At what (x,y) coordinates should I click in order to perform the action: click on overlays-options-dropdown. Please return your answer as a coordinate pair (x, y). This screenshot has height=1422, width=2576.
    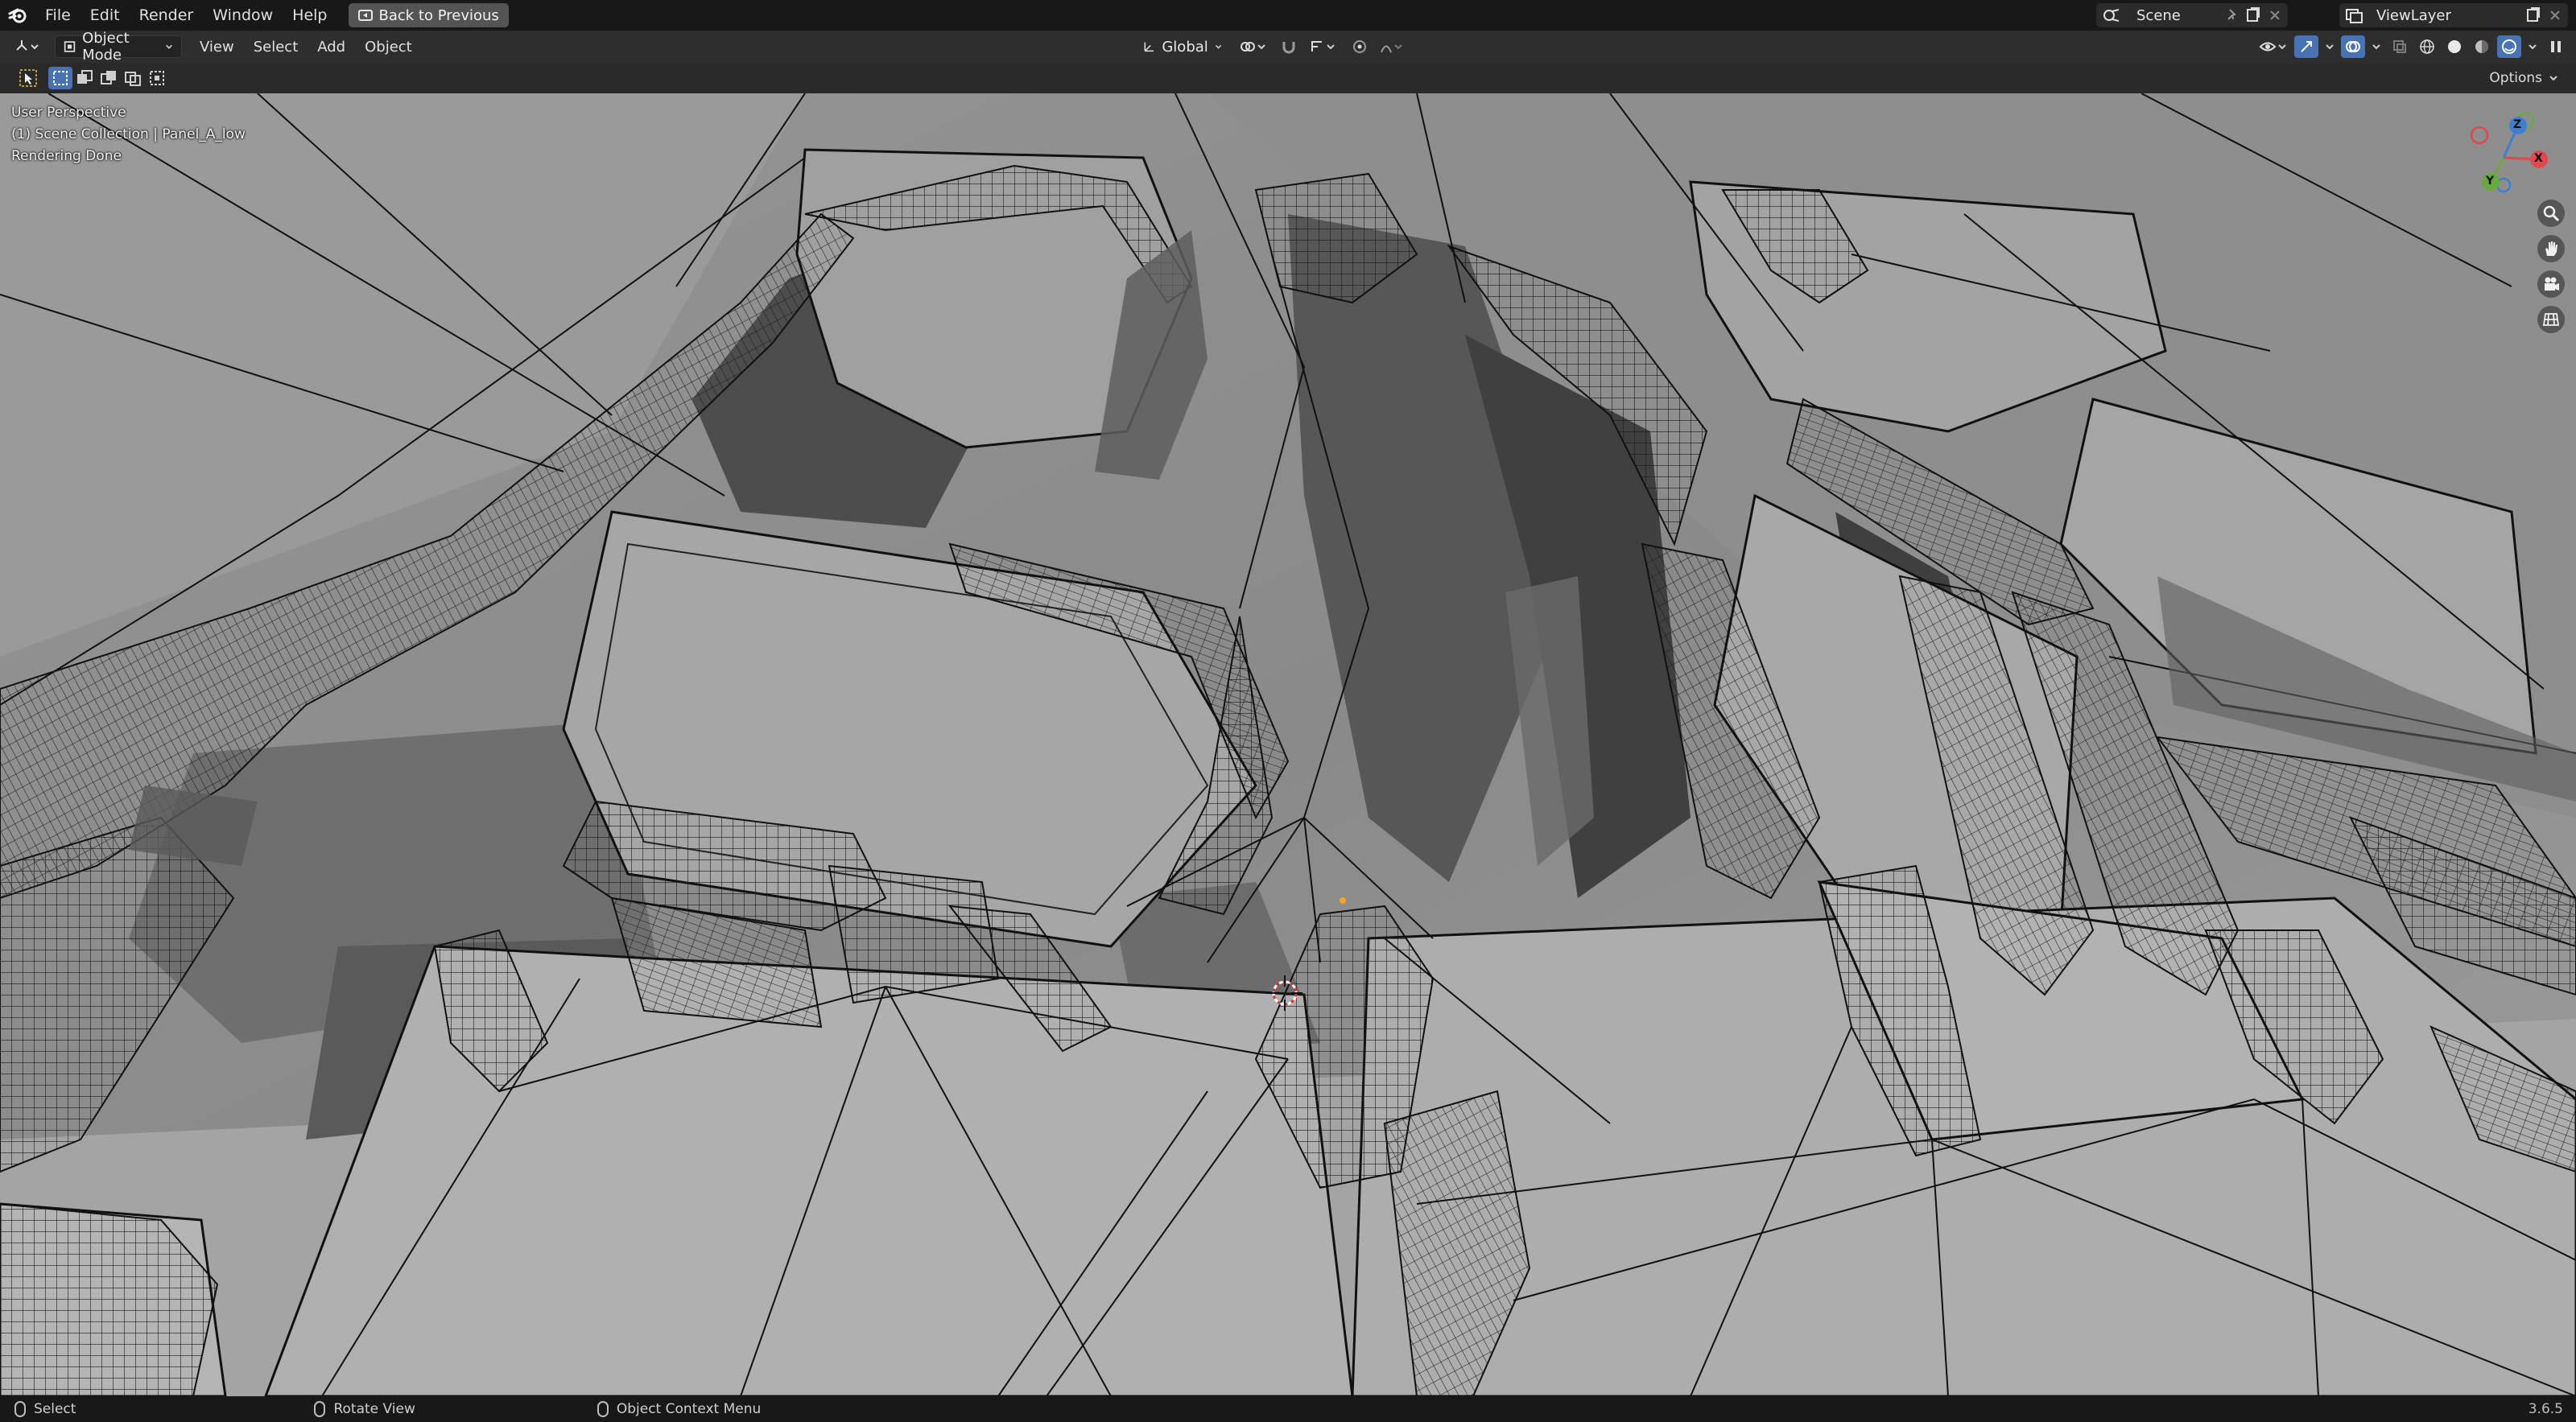
    Looking at the image, I should click on (2376, 46).